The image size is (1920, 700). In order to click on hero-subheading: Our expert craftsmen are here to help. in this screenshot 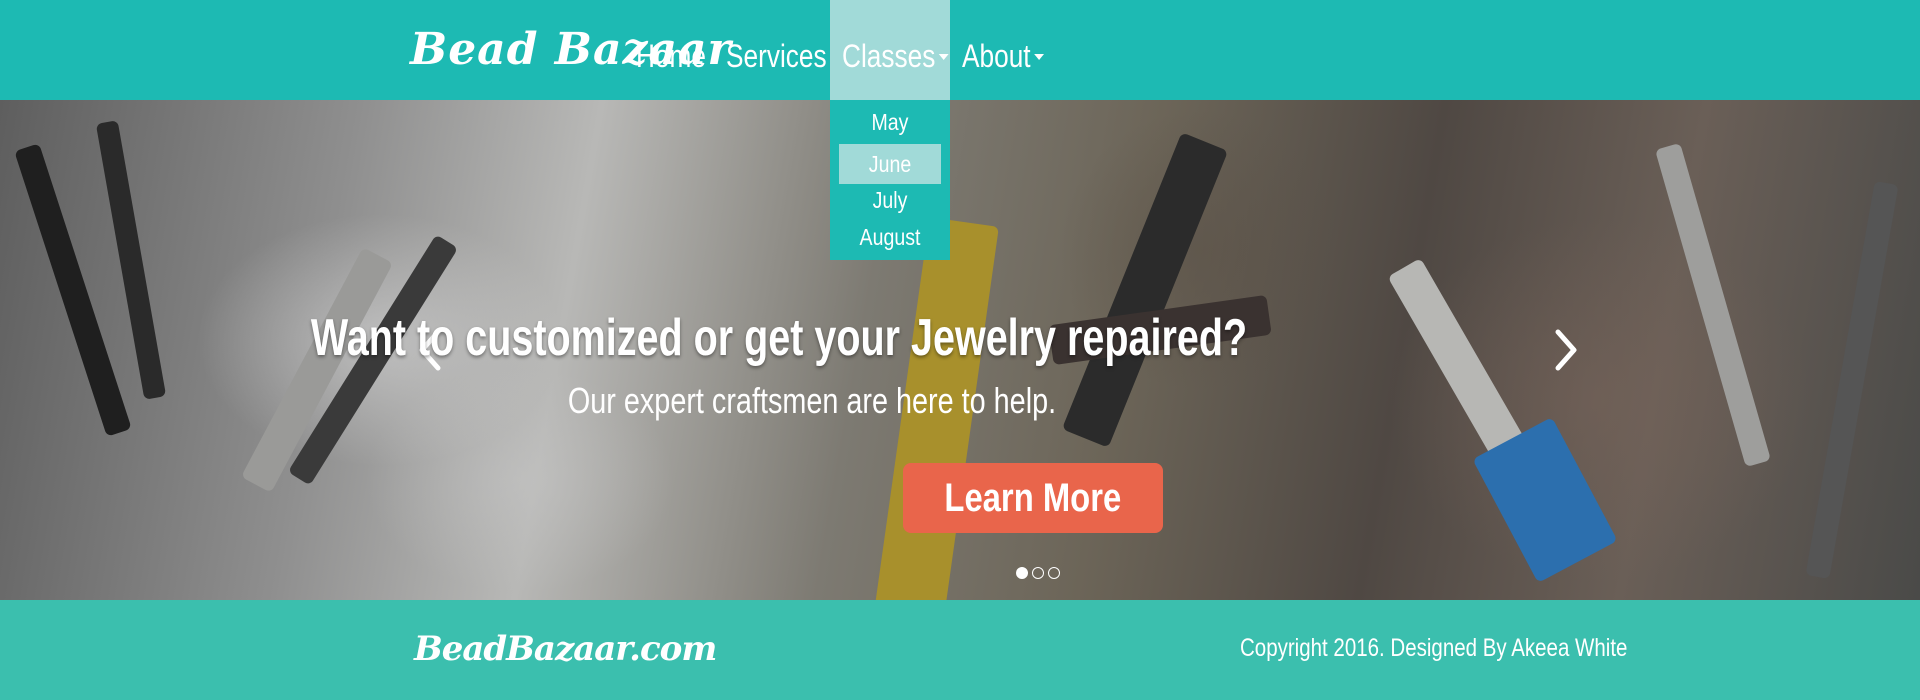, I will do `click(812, 400)`.